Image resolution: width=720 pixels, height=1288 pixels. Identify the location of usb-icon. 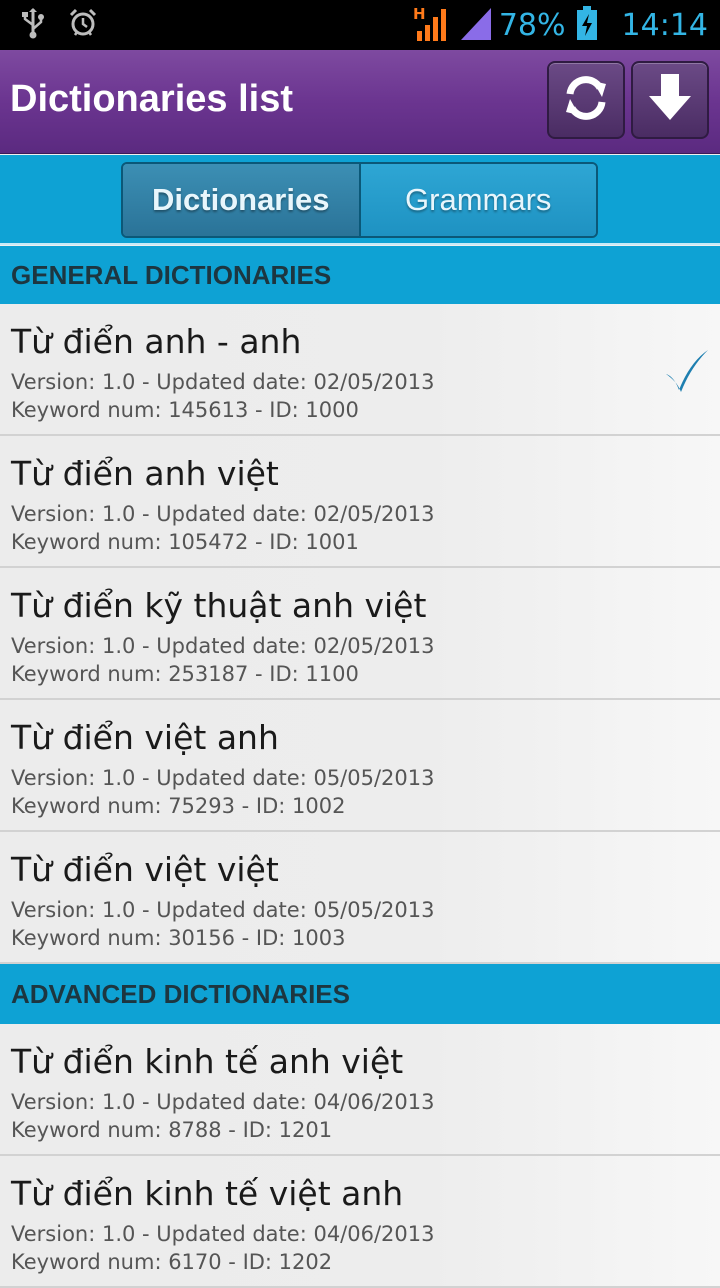
(33, 25).